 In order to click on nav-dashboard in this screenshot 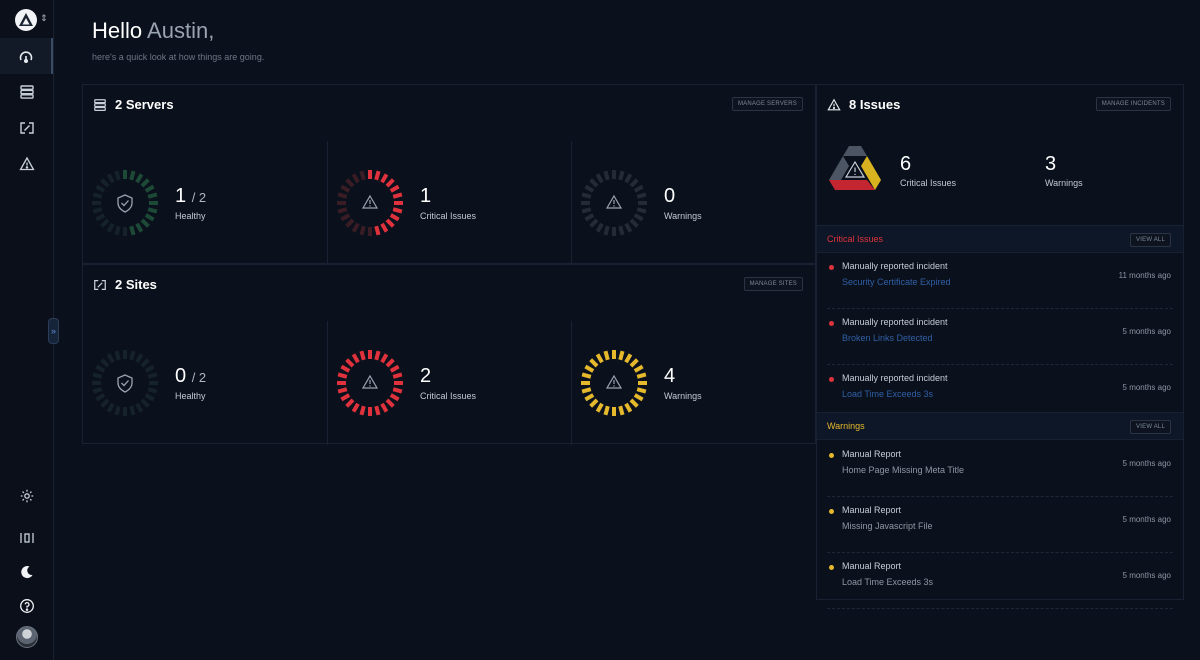, I will do `click(26, 56)`.